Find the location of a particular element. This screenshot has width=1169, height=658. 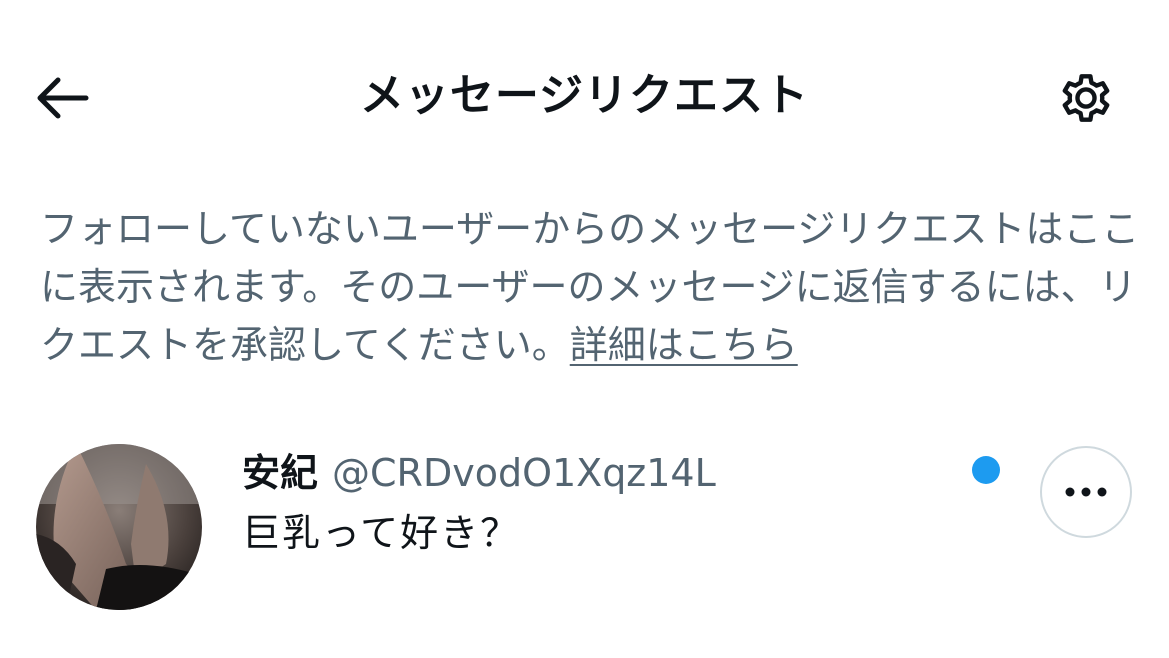

message-preview: 巨乳って好き？ is located at coordinates (381, 533).